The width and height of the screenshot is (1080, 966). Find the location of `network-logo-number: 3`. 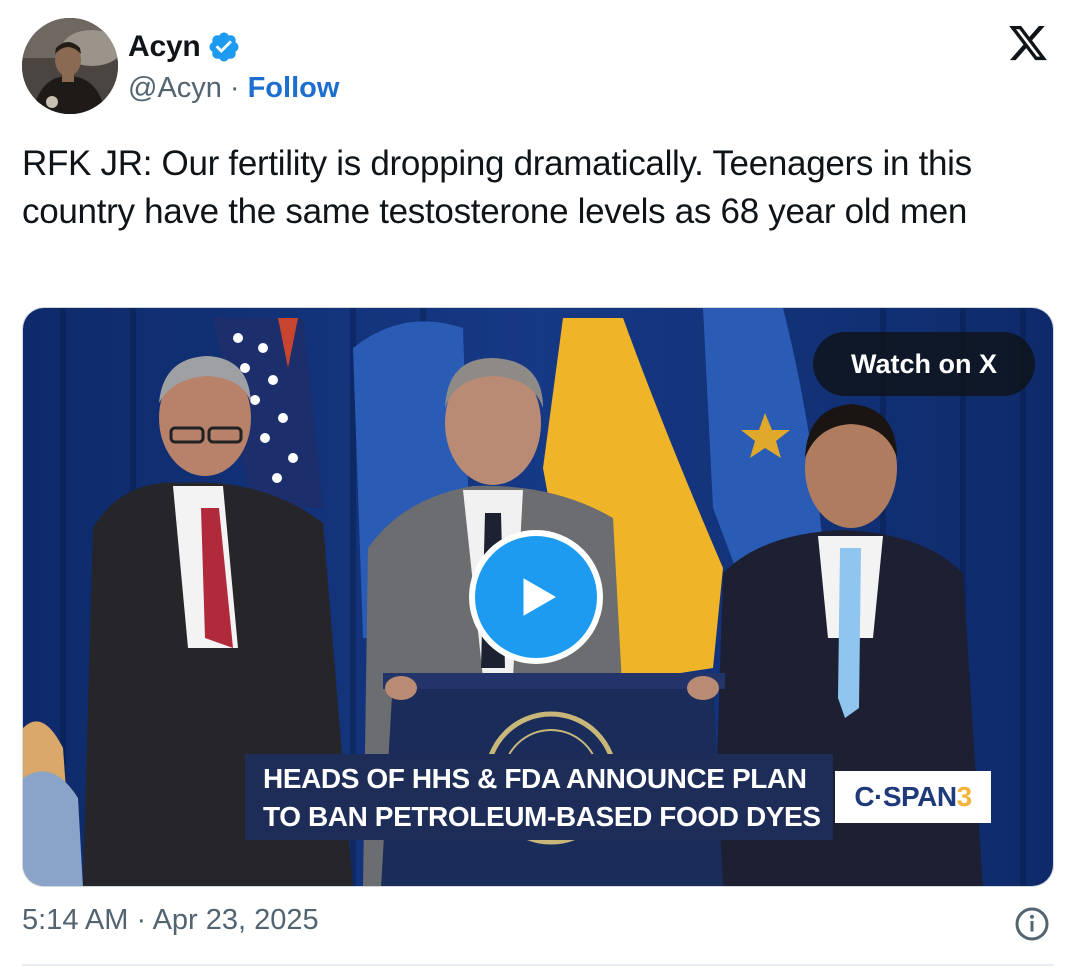

network-logo-number: 3 is located at coordinates (964, 796).